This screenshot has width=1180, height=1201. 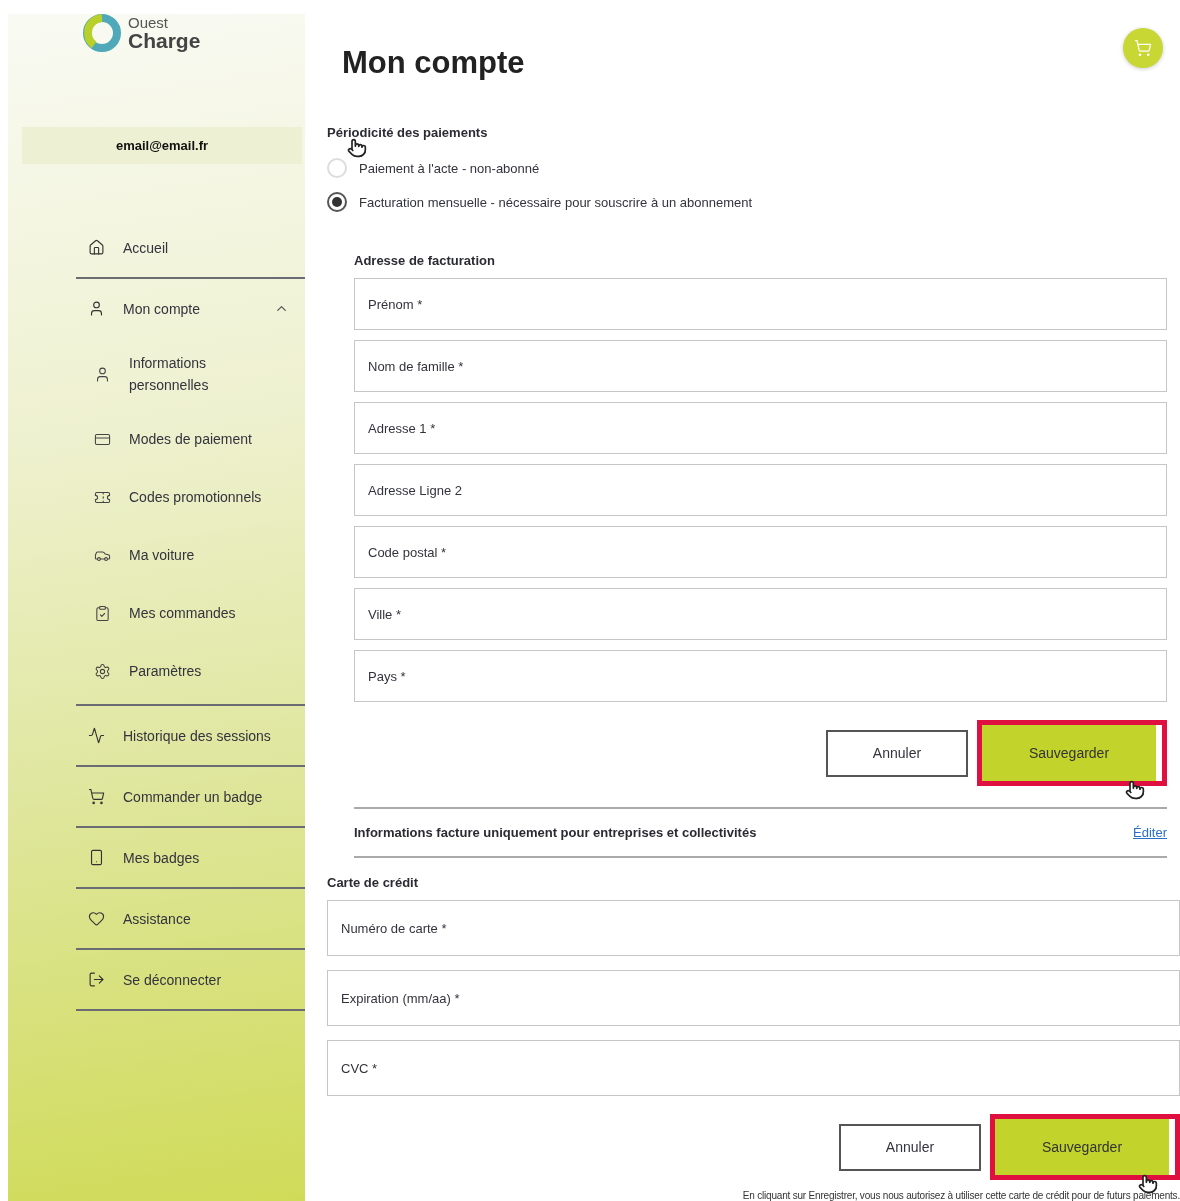 I want to click on logo-icon, so click(x=102, y=33).